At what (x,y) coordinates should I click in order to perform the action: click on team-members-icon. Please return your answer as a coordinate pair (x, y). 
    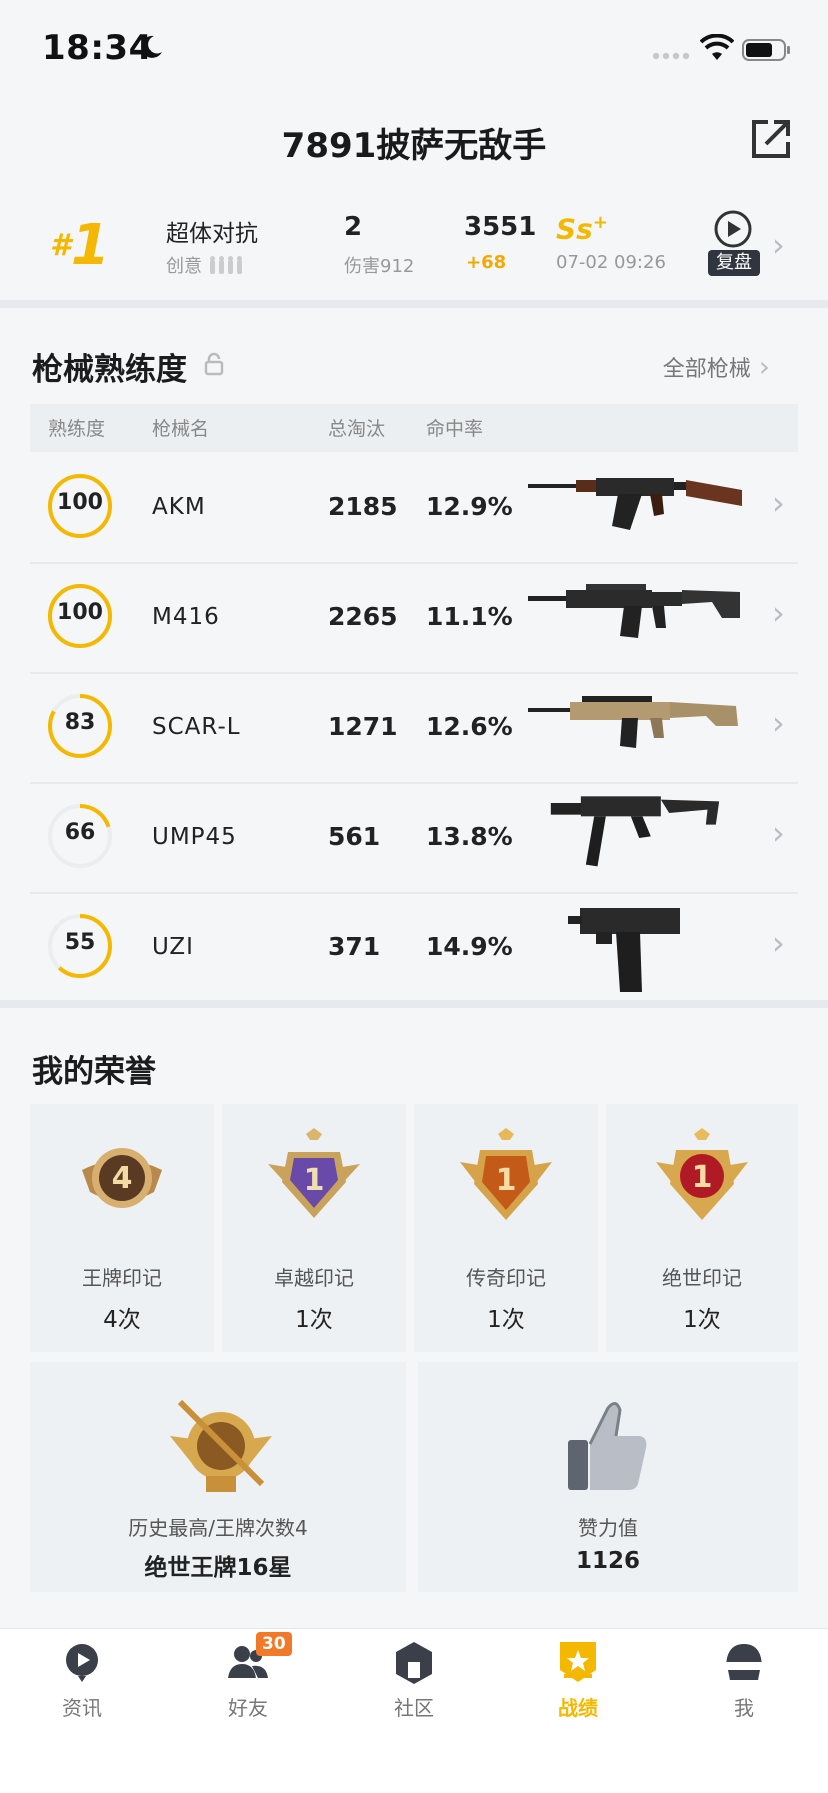
    Looking at the image, I should click on (225, 265).